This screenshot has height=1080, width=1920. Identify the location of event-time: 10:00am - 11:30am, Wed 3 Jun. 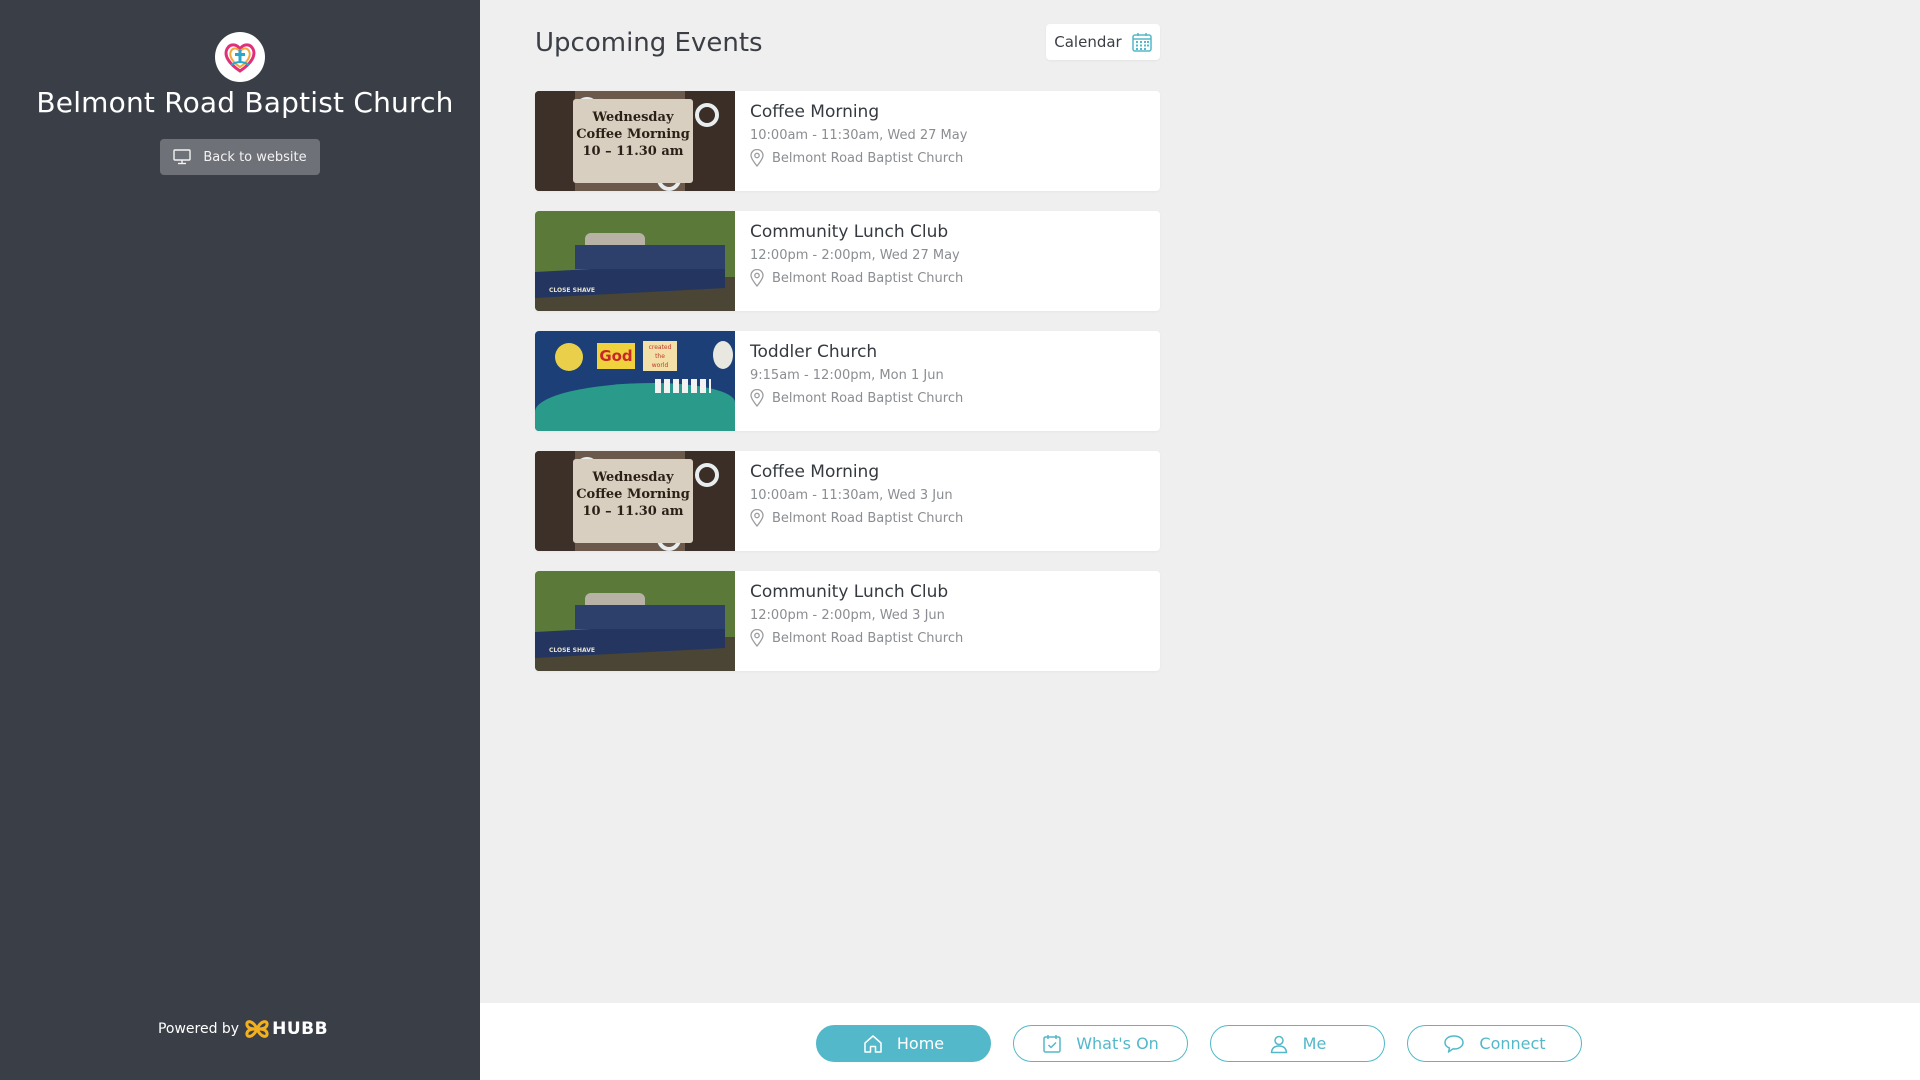
(851, 495).